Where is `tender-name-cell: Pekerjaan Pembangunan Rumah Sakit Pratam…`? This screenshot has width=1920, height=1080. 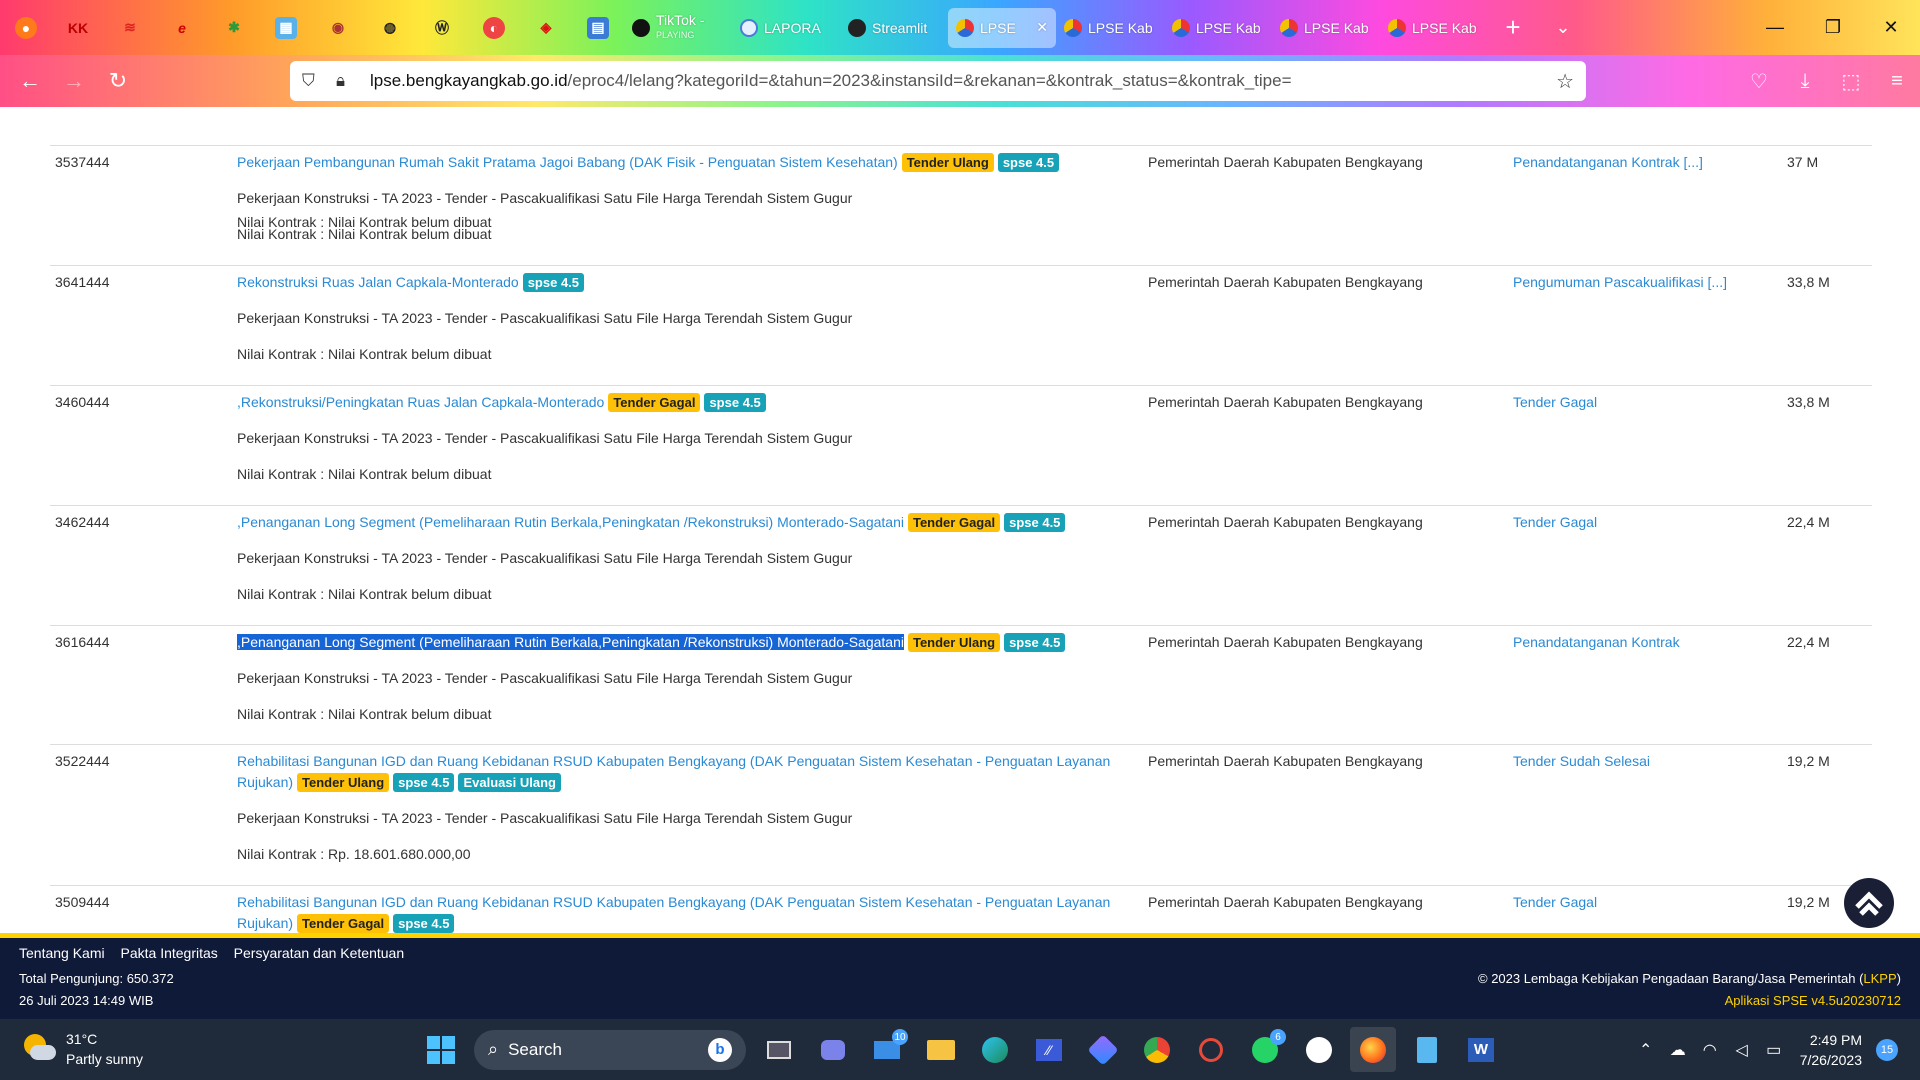 tender-name-cell: Pekerjaan Pembangunan Rumah Sakit Pratam… is located at coordinates (687, 162).